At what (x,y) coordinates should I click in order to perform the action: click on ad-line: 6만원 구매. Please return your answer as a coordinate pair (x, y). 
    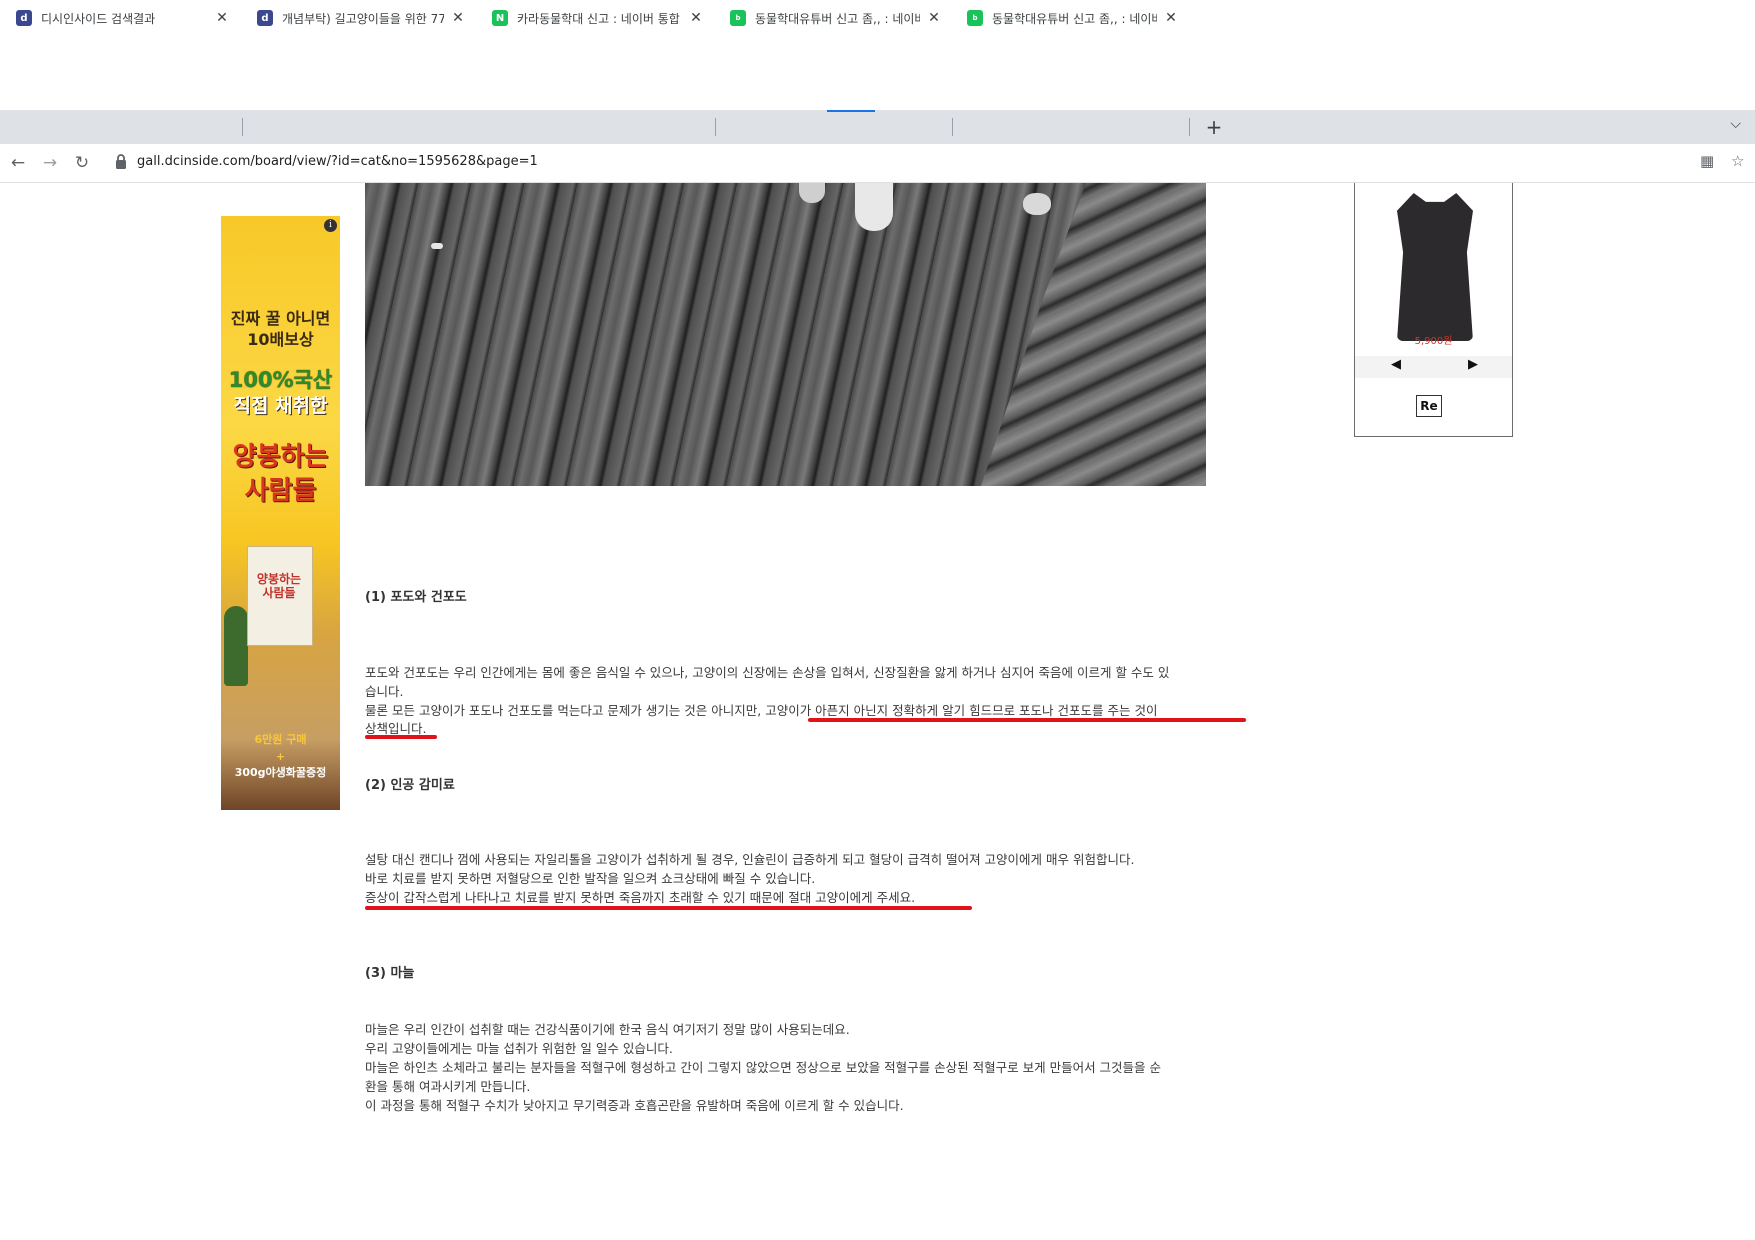
    Looking at the image, I should click on (280, 739).